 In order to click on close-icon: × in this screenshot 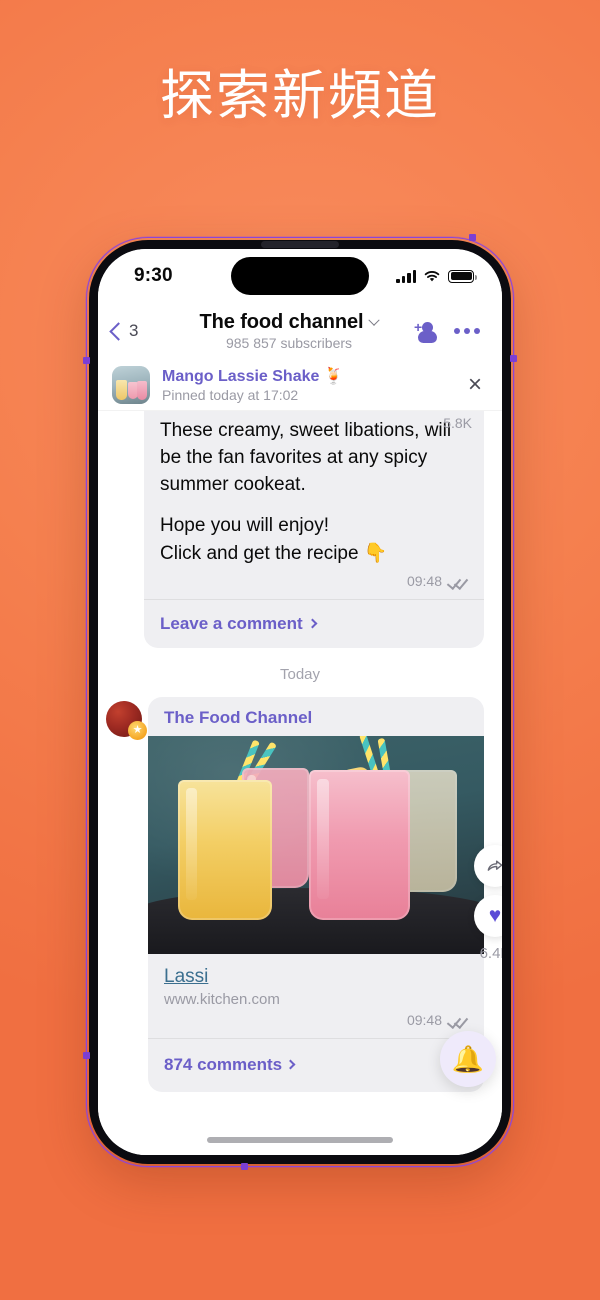, I will do `click(475, 385)`.